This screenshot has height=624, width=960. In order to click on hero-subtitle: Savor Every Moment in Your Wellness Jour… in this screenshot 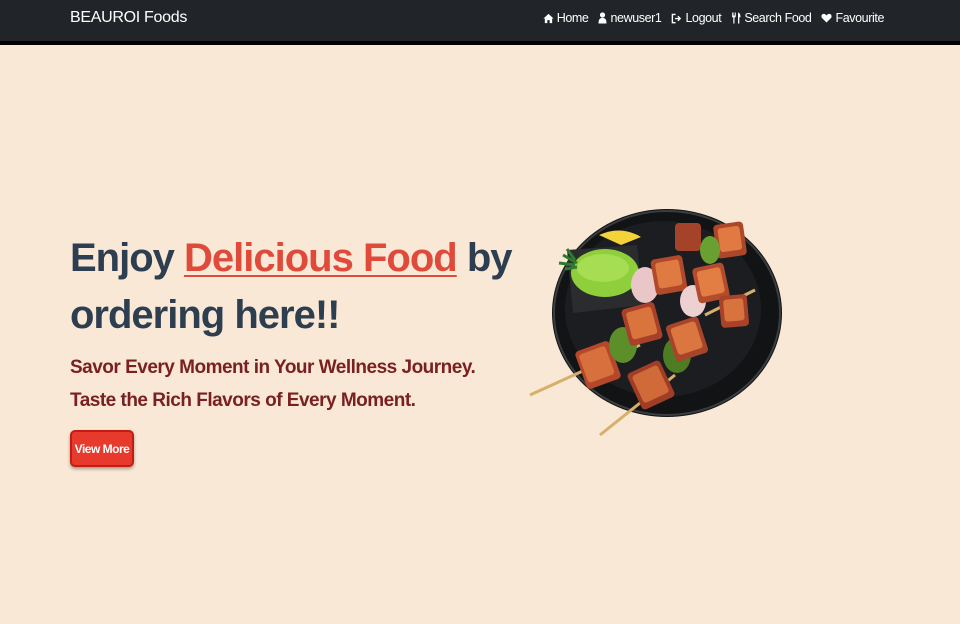, I will do `click(273, 384)`.